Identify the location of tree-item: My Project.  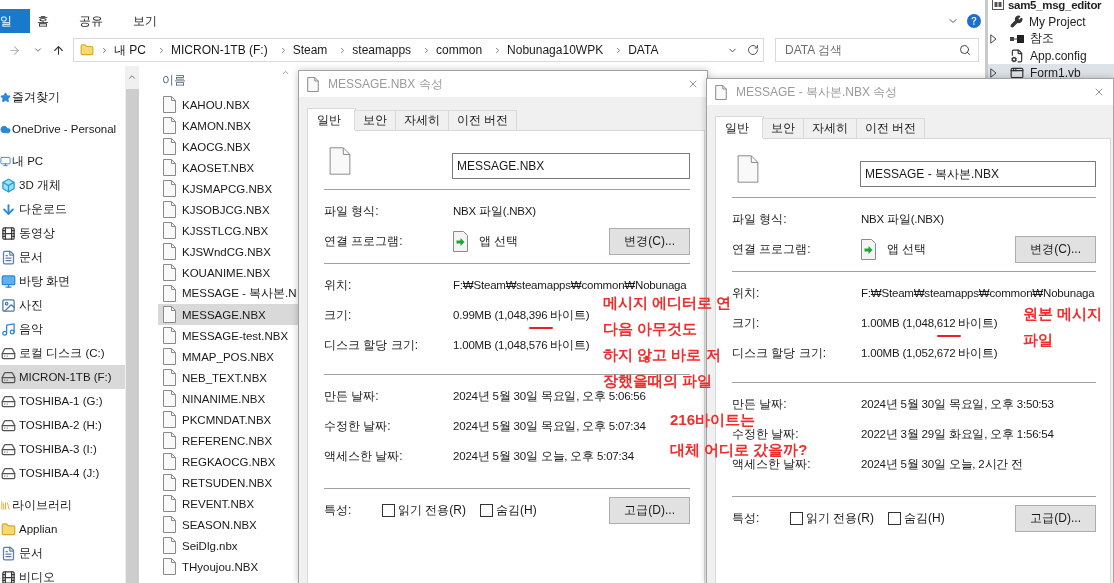
(1051, 21).